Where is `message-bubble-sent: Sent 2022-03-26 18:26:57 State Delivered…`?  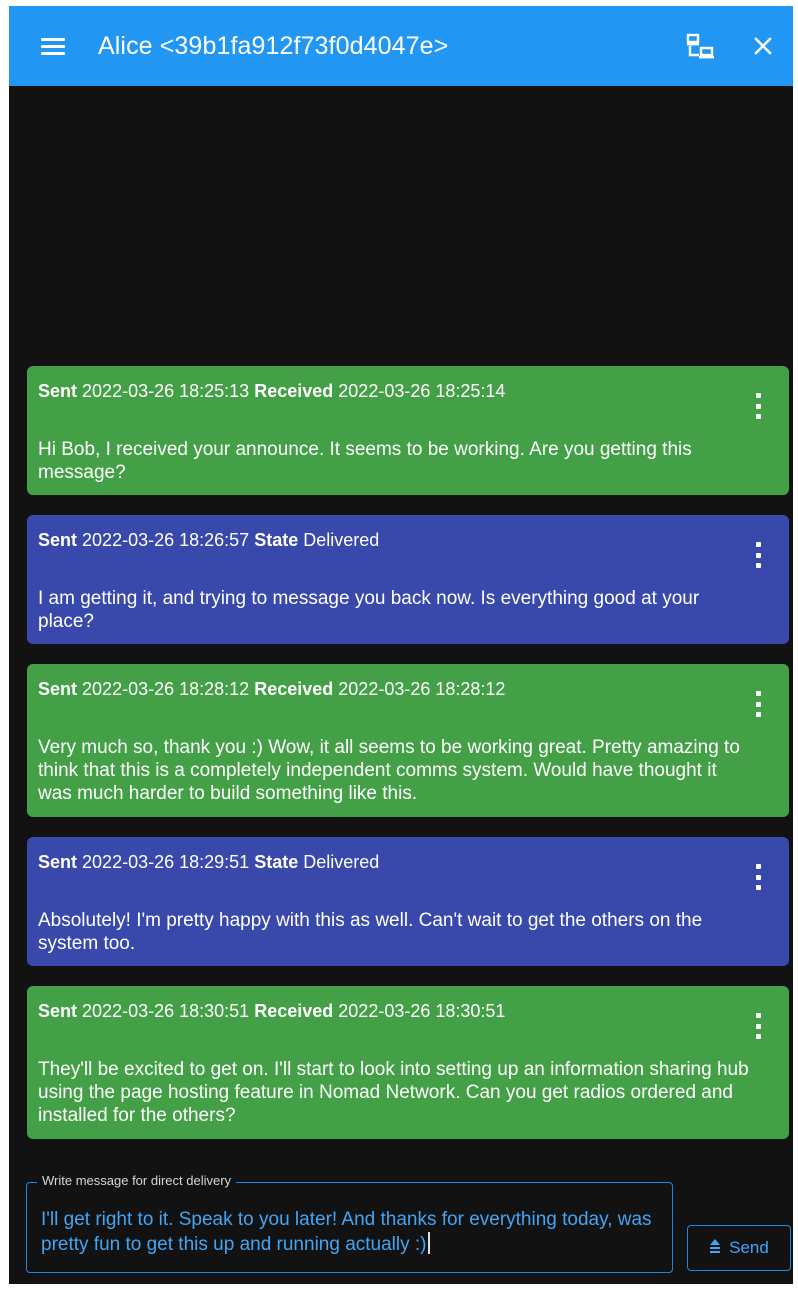 message-bubble-sent: Sent 2022-03-26 18:26:57 State Delivered… is located at coordinates (408, 579).